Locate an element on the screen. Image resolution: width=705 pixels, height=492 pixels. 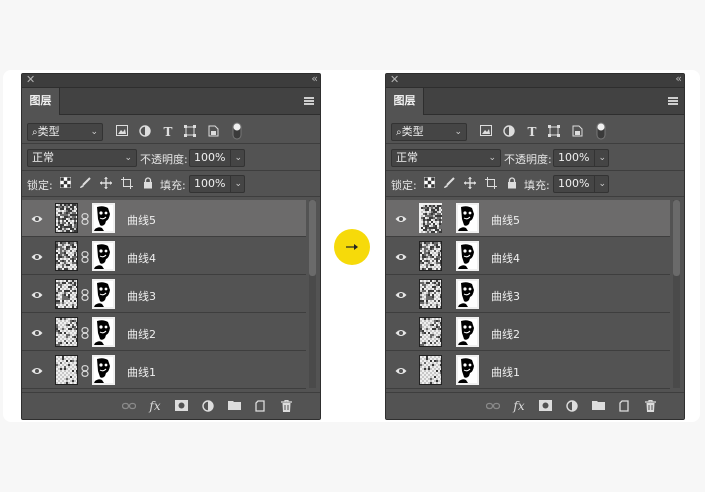
layer-row: 曲线5 is located at coordinates (164, 218).